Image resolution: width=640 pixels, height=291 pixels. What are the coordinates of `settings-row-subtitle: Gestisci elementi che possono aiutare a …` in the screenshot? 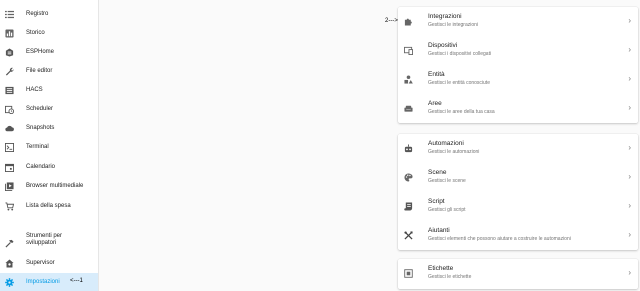 It's located at (499, 239).